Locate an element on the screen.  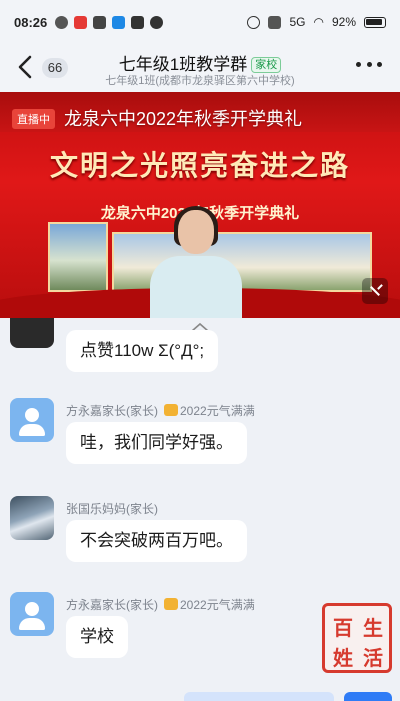
send-button-edge is located at coordinates (368, 696).